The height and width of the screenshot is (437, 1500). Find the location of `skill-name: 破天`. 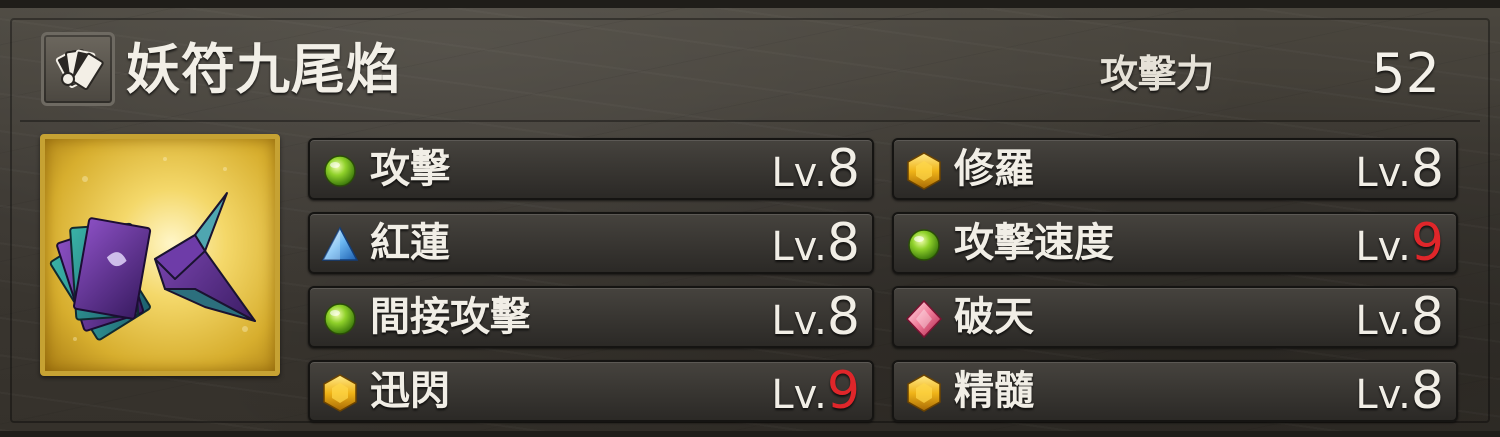

skill-name: 破天 is located at coordinates (994, 317).